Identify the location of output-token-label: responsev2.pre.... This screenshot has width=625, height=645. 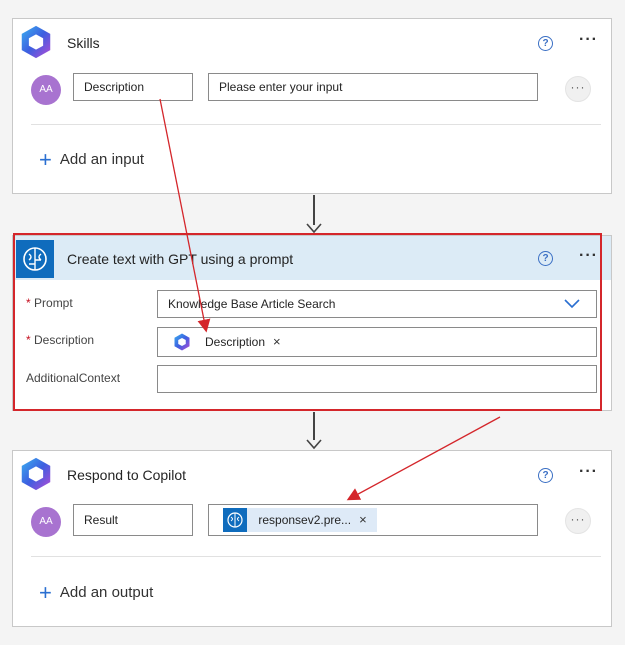
(305, 520).